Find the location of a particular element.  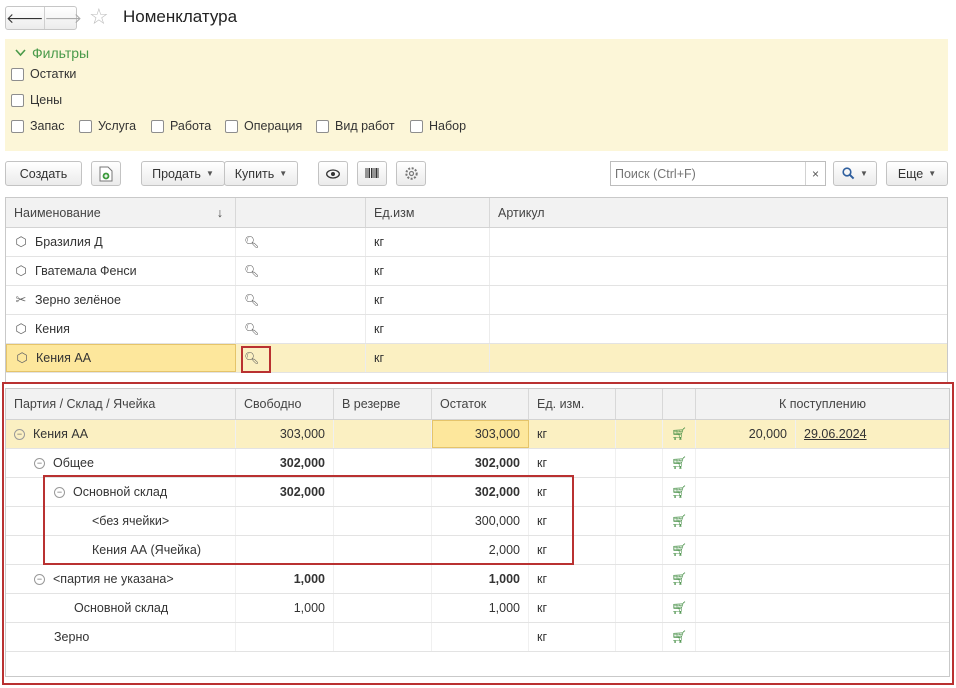

incoming-date-link: 29.06.2024 is located at coordinates (872, 434).